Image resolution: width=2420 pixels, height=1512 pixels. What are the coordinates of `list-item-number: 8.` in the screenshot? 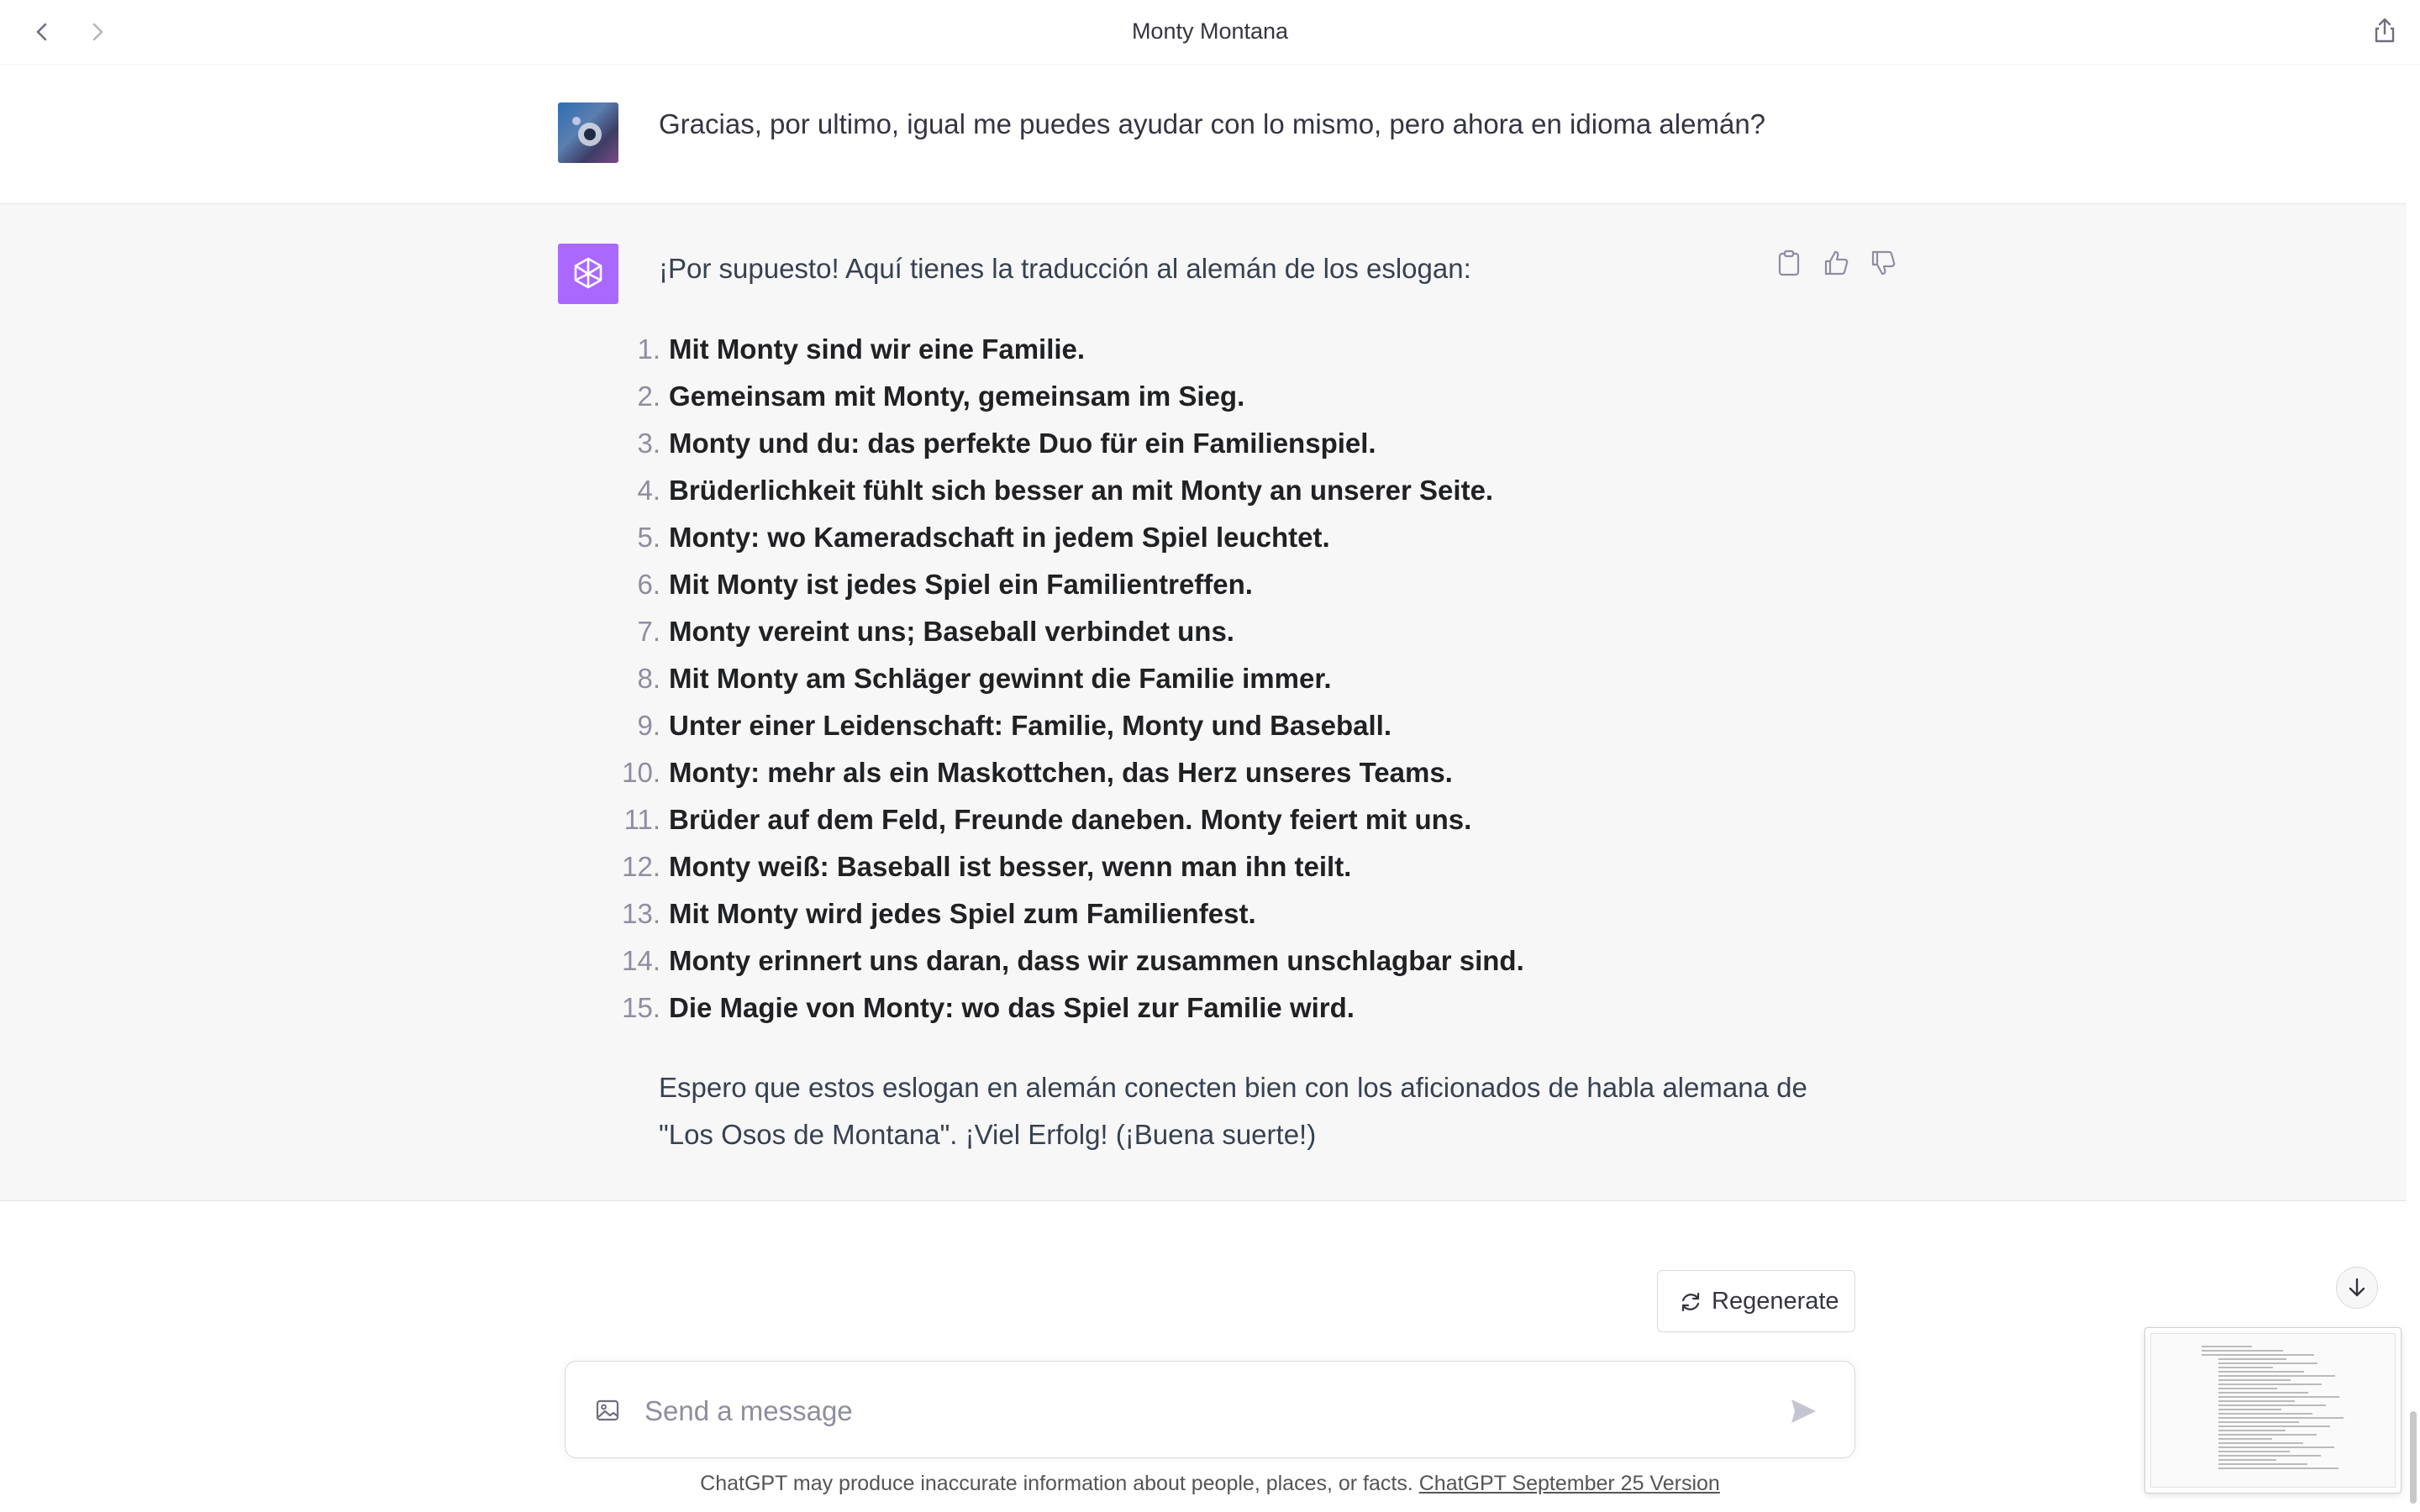 It's located at (648, 678).